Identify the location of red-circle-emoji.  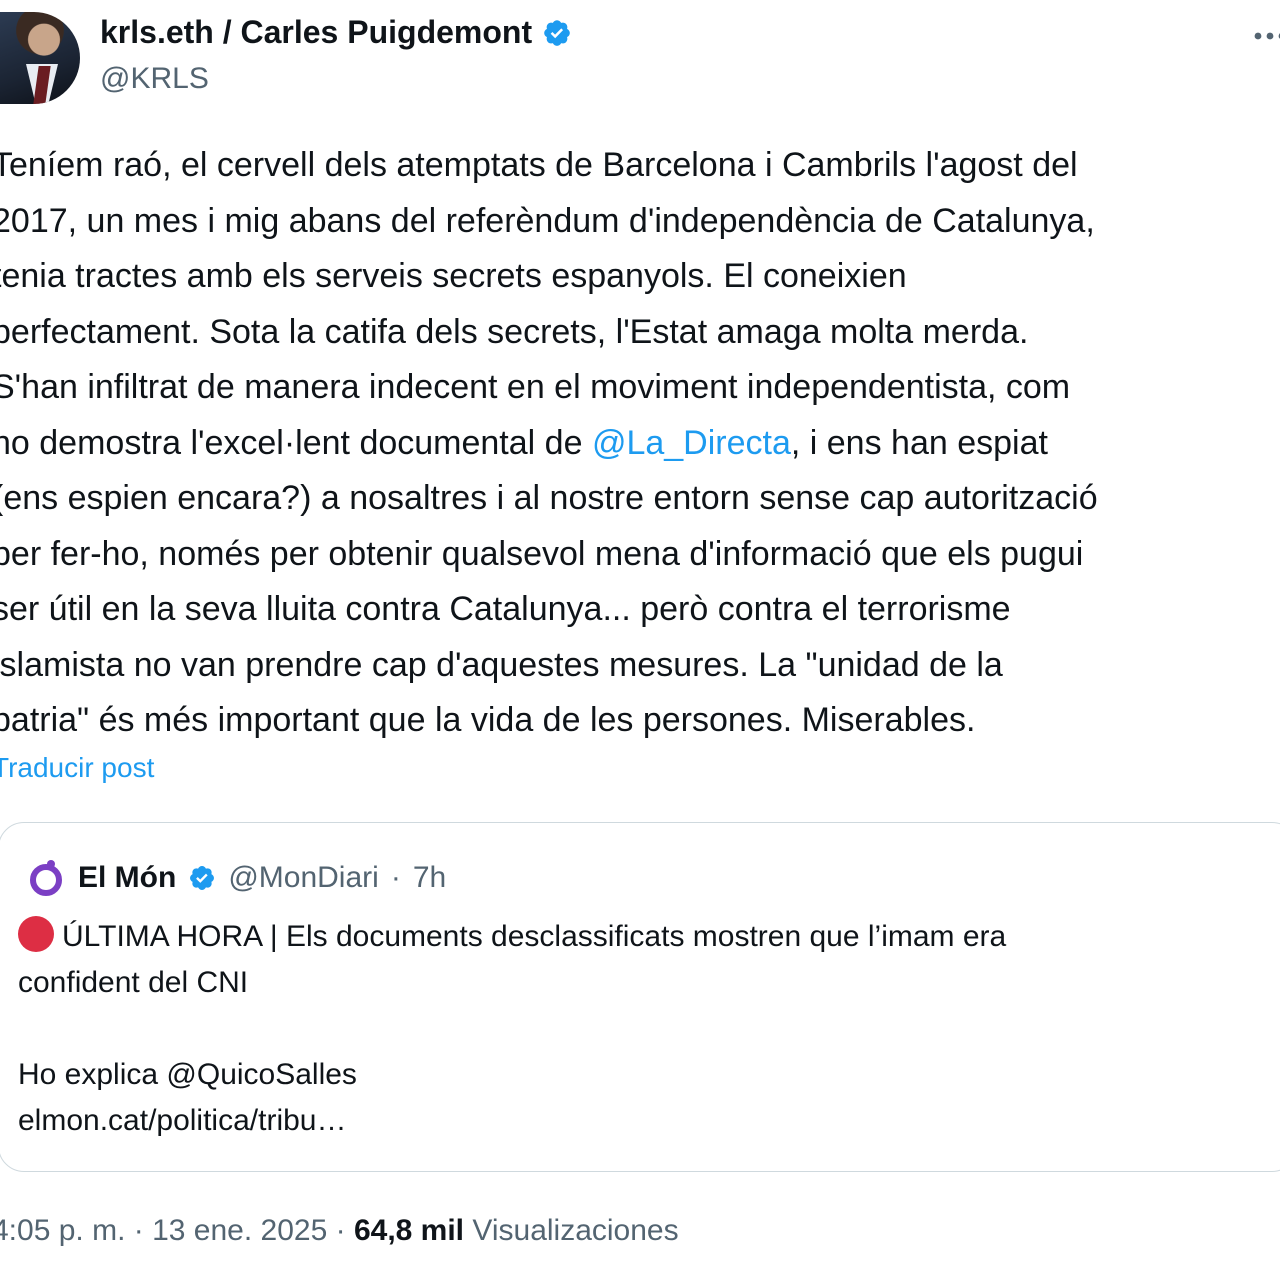
(36, 934).